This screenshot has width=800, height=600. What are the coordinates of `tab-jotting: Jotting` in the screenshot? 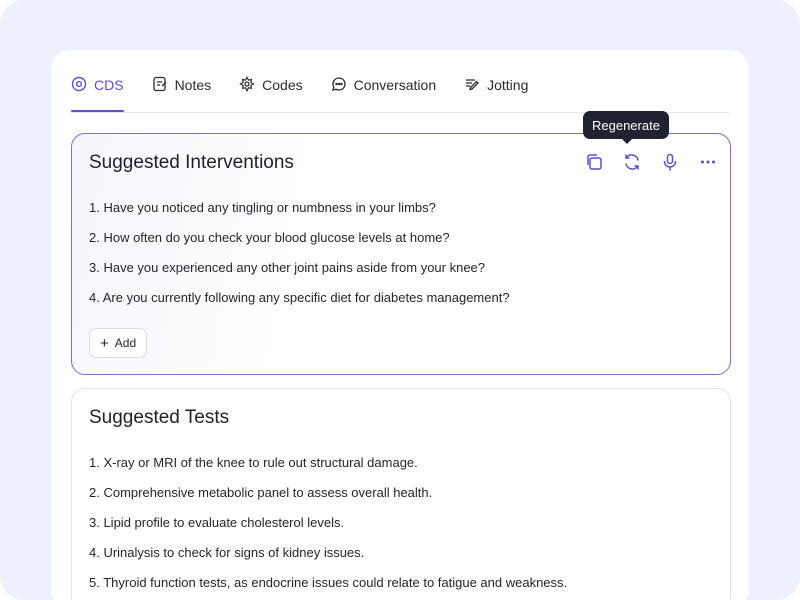 It's located at (496, 92).